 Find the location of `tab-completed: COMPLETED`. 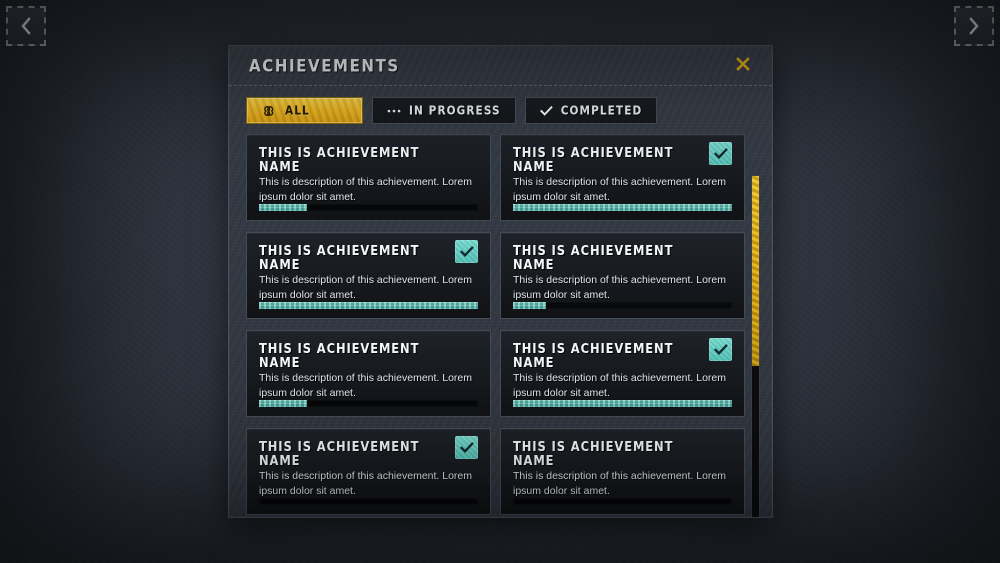

tab-completed: COMPLETED is located at coordinates (591, 110).